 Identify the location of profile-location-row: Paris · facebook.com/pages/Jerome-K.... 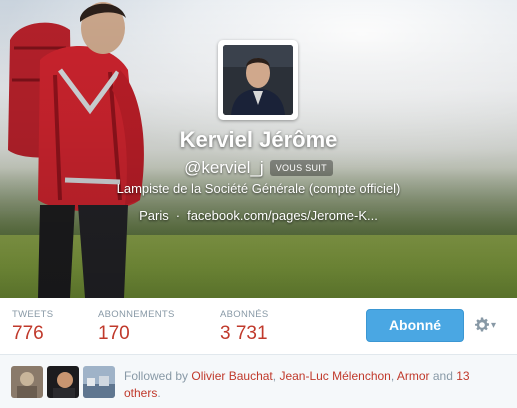
(258, 215).